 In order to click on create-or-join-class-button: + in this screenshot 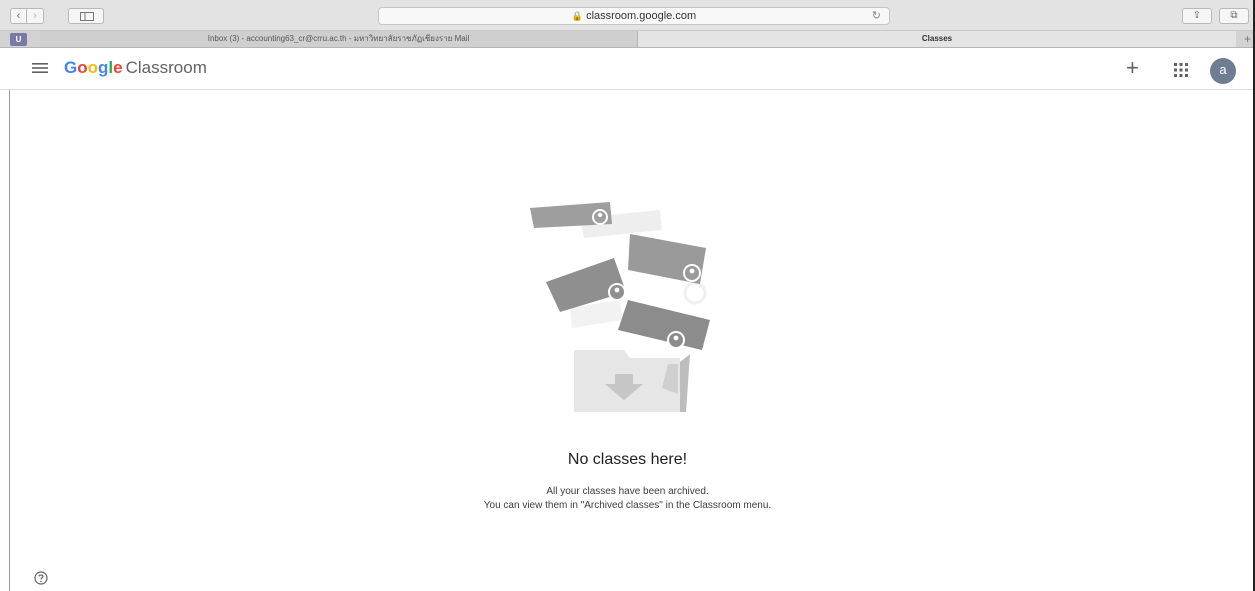, I will do `click(1132, 68)`.